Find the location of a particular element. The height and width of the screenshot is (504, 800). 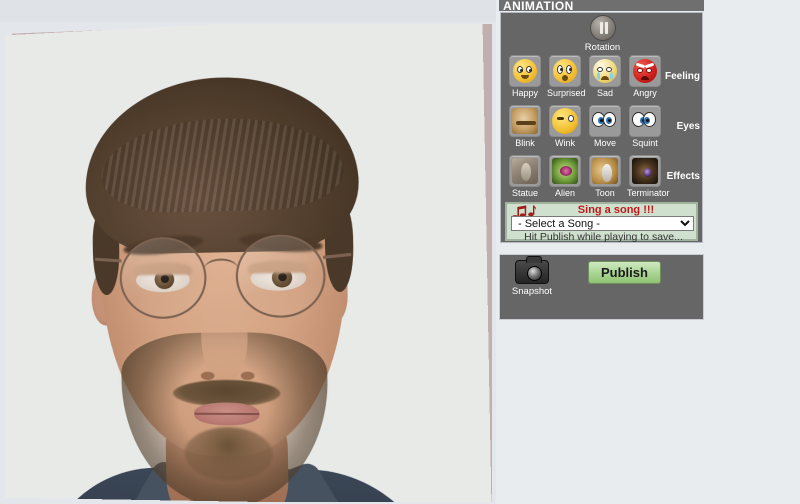

rotation-label: Rotation is located at coordinates (602, 47).